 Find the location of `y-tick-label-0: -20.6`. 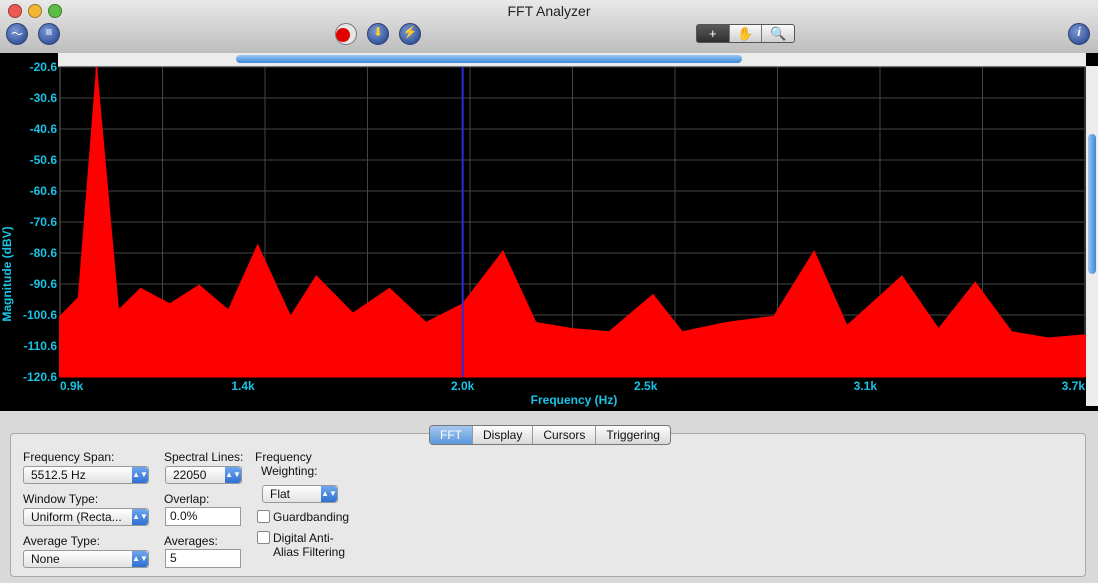

y-tick-label-0: -20.6 is located at coordinates (44, 67).